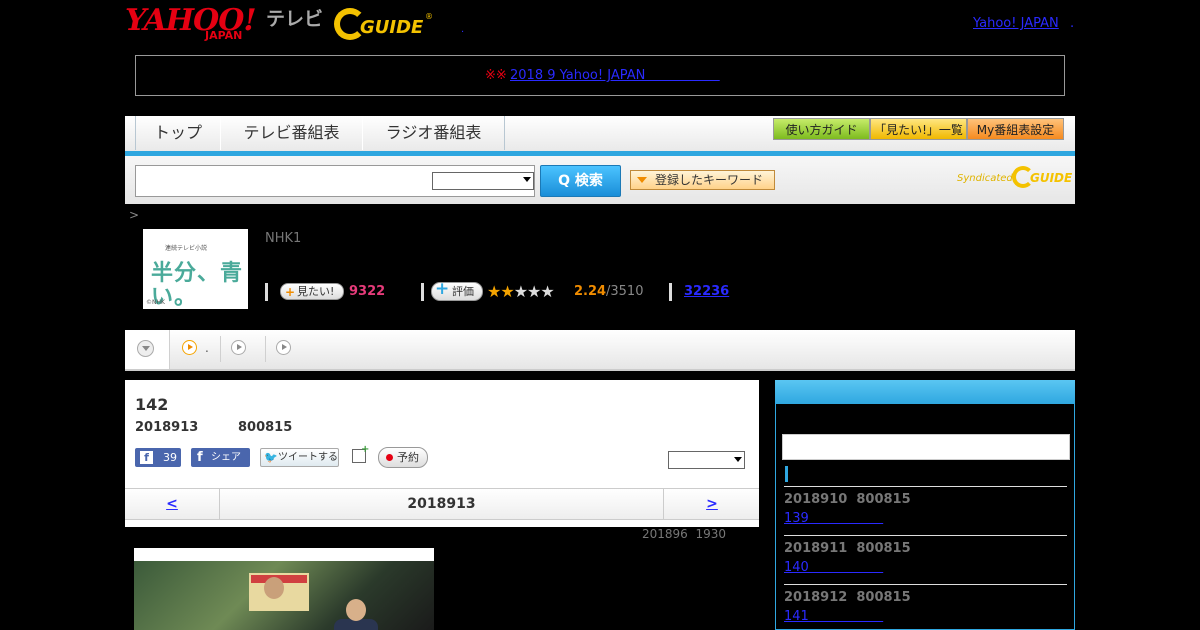 The height and width of the screenshot is (630, 1200). I want to click on episode-scene-photo, so click(284, 589).